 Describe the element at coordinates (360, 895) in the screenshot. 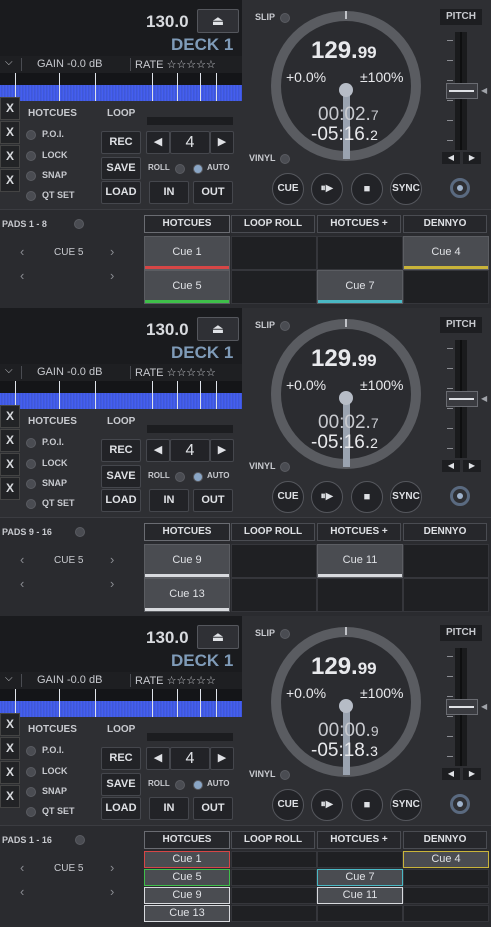

I see `hotcue-pad: Cue 11` at that location.